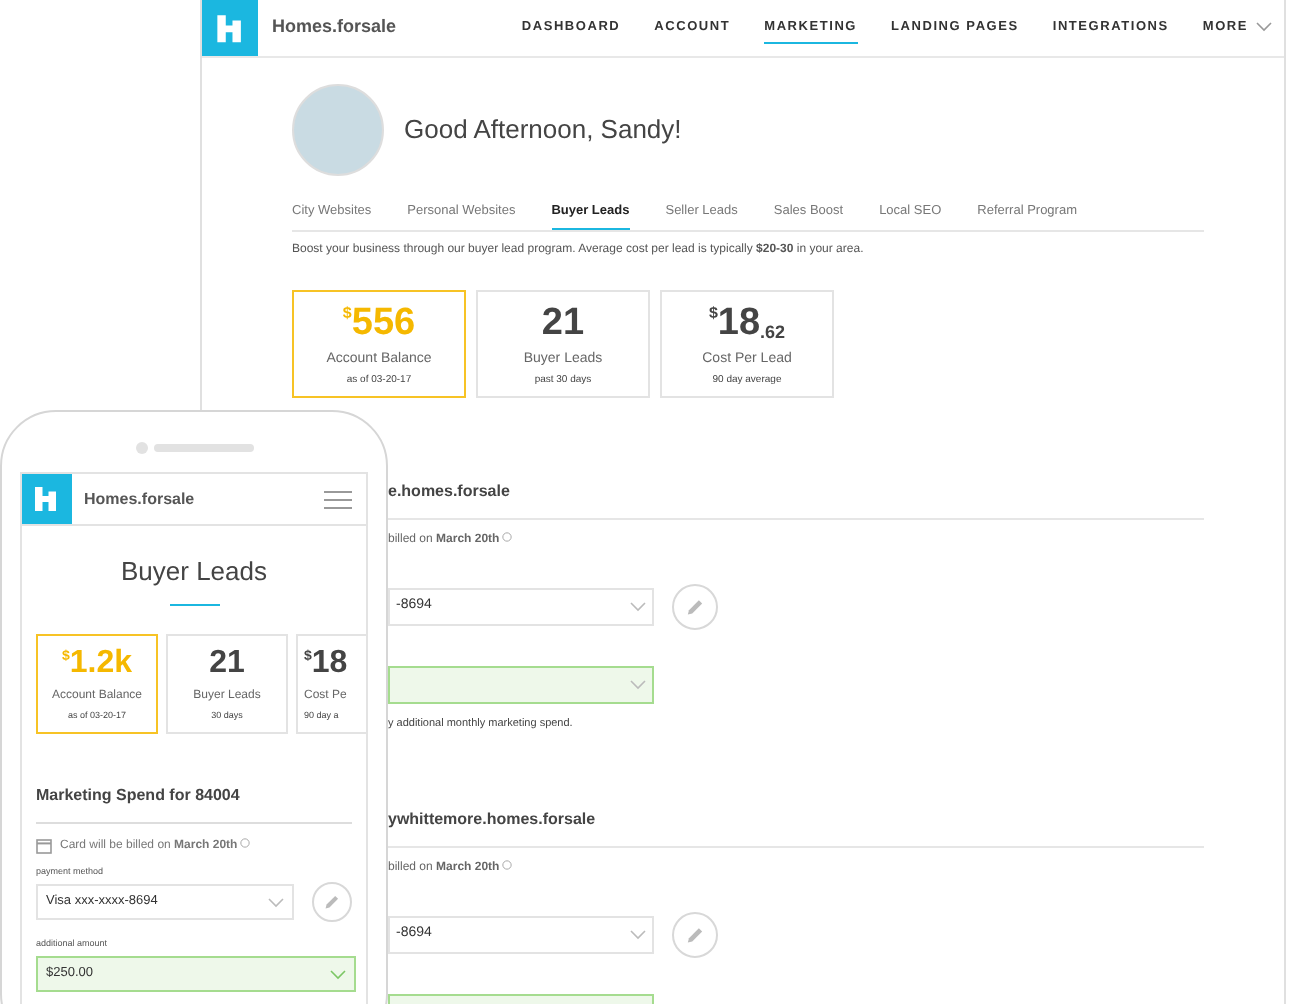 The height and width of the screenshot is (1004, 1298). I want to click on logo-icon, so click(47, 499).